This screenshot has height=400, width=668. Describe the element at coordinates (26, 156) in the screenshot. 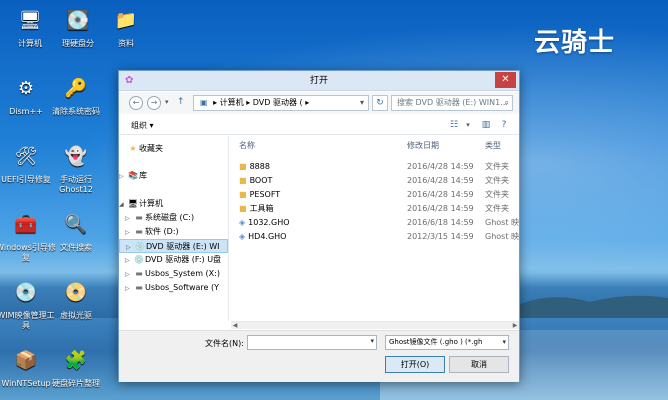

I see `wrench-icon: 🛠` at that location.